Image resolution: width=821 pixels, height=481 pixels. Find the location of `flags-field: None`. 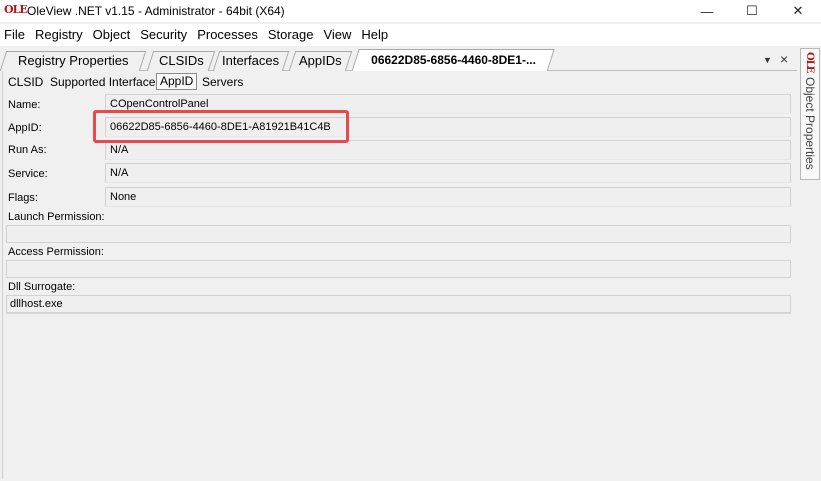

flags-field: None is located at coordinates (448, 197).